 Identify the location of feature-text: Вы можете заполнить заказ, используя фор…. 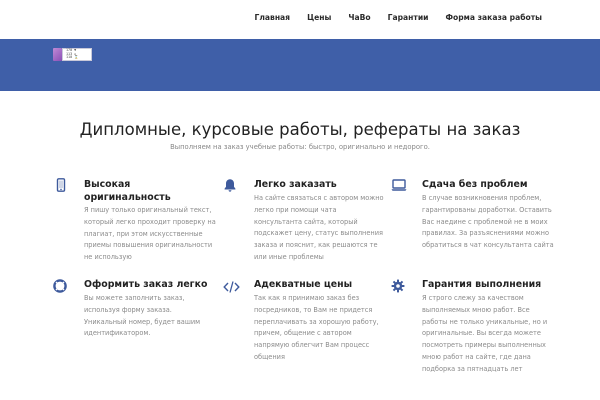
(142, 316).